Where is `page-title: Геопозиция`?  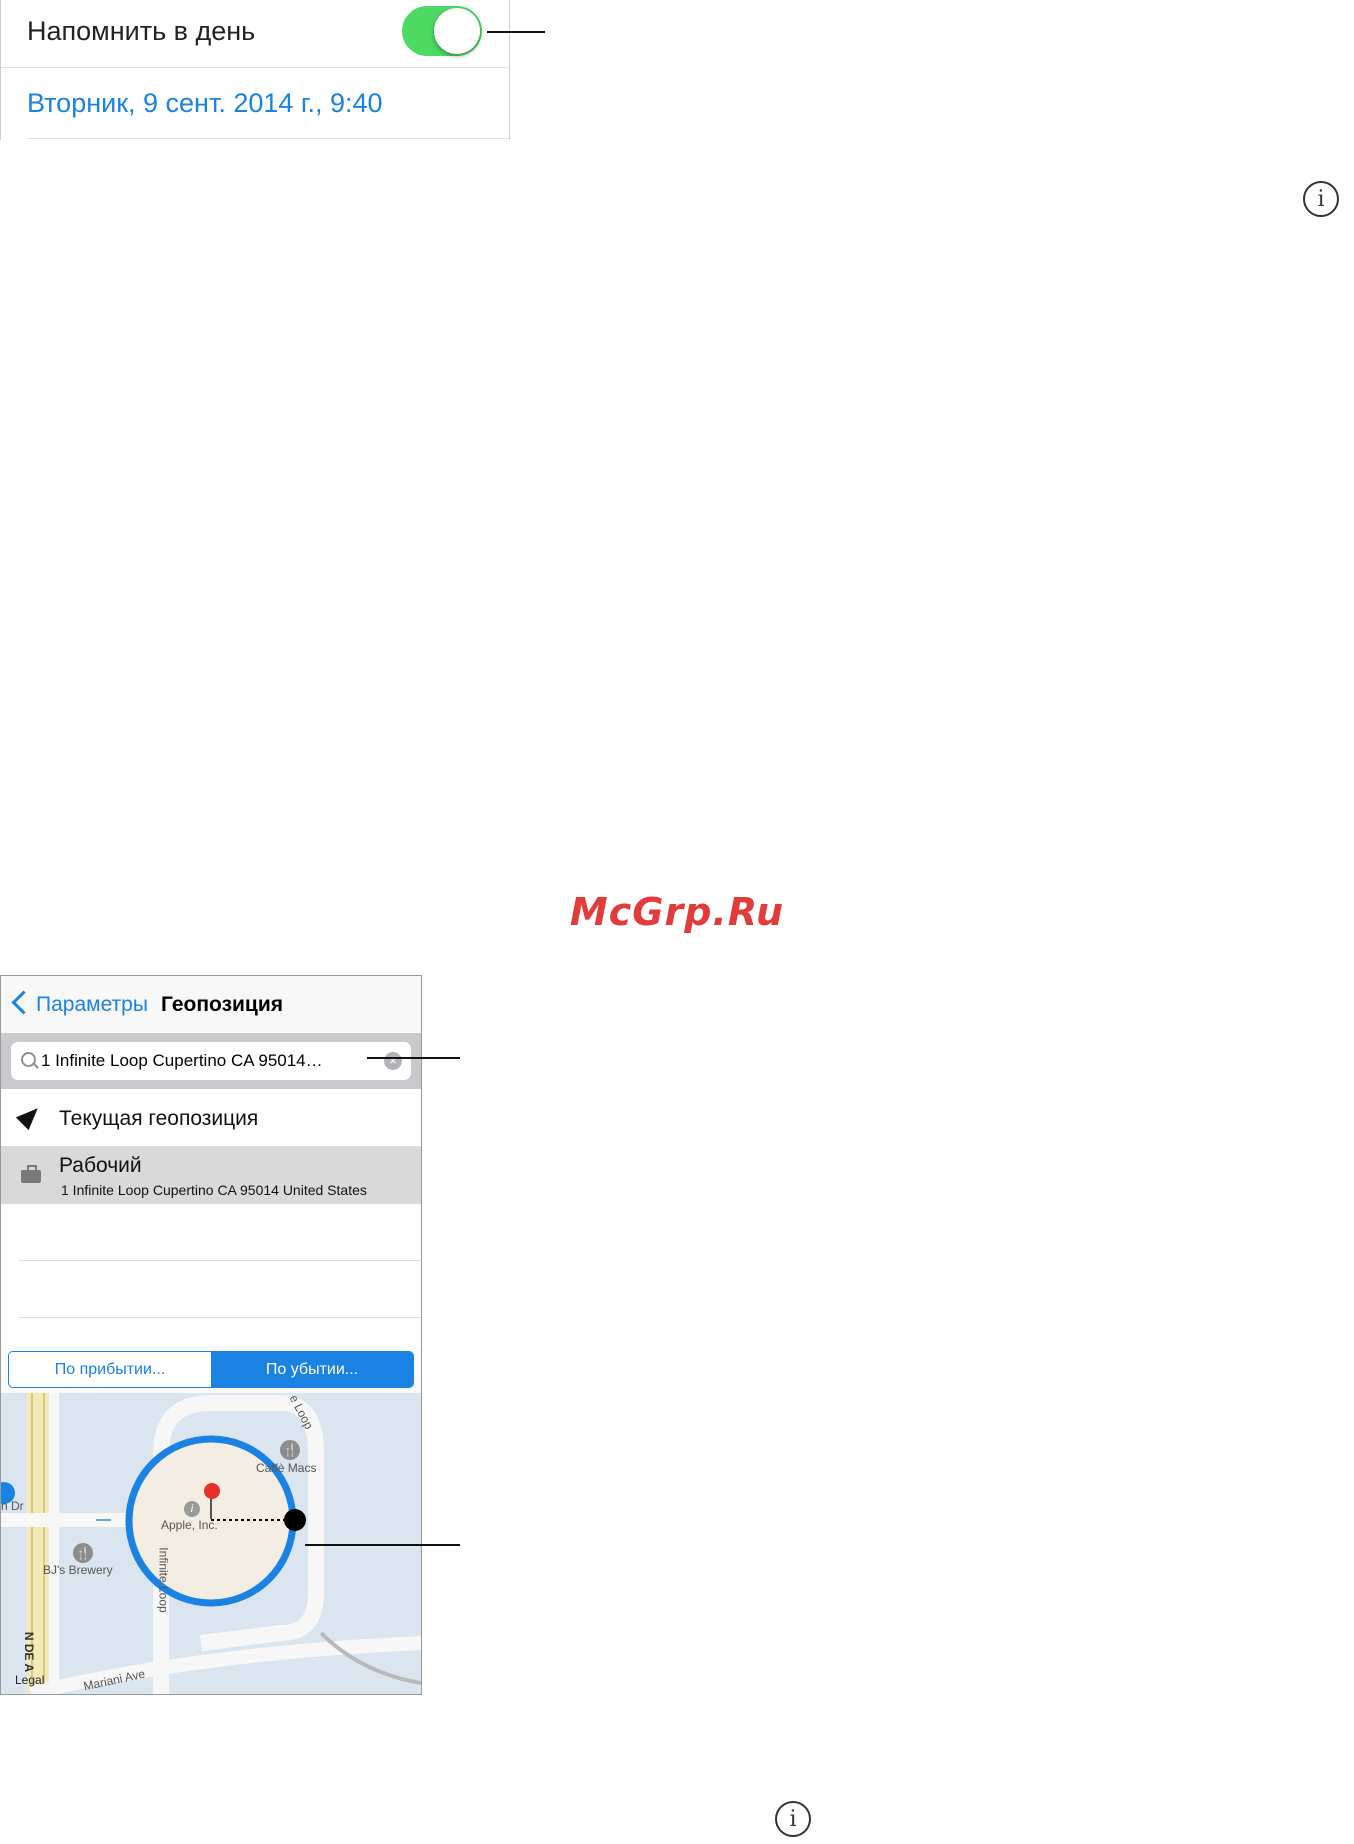
page-title: Геопозиция is located at coordinates (222, 1004).